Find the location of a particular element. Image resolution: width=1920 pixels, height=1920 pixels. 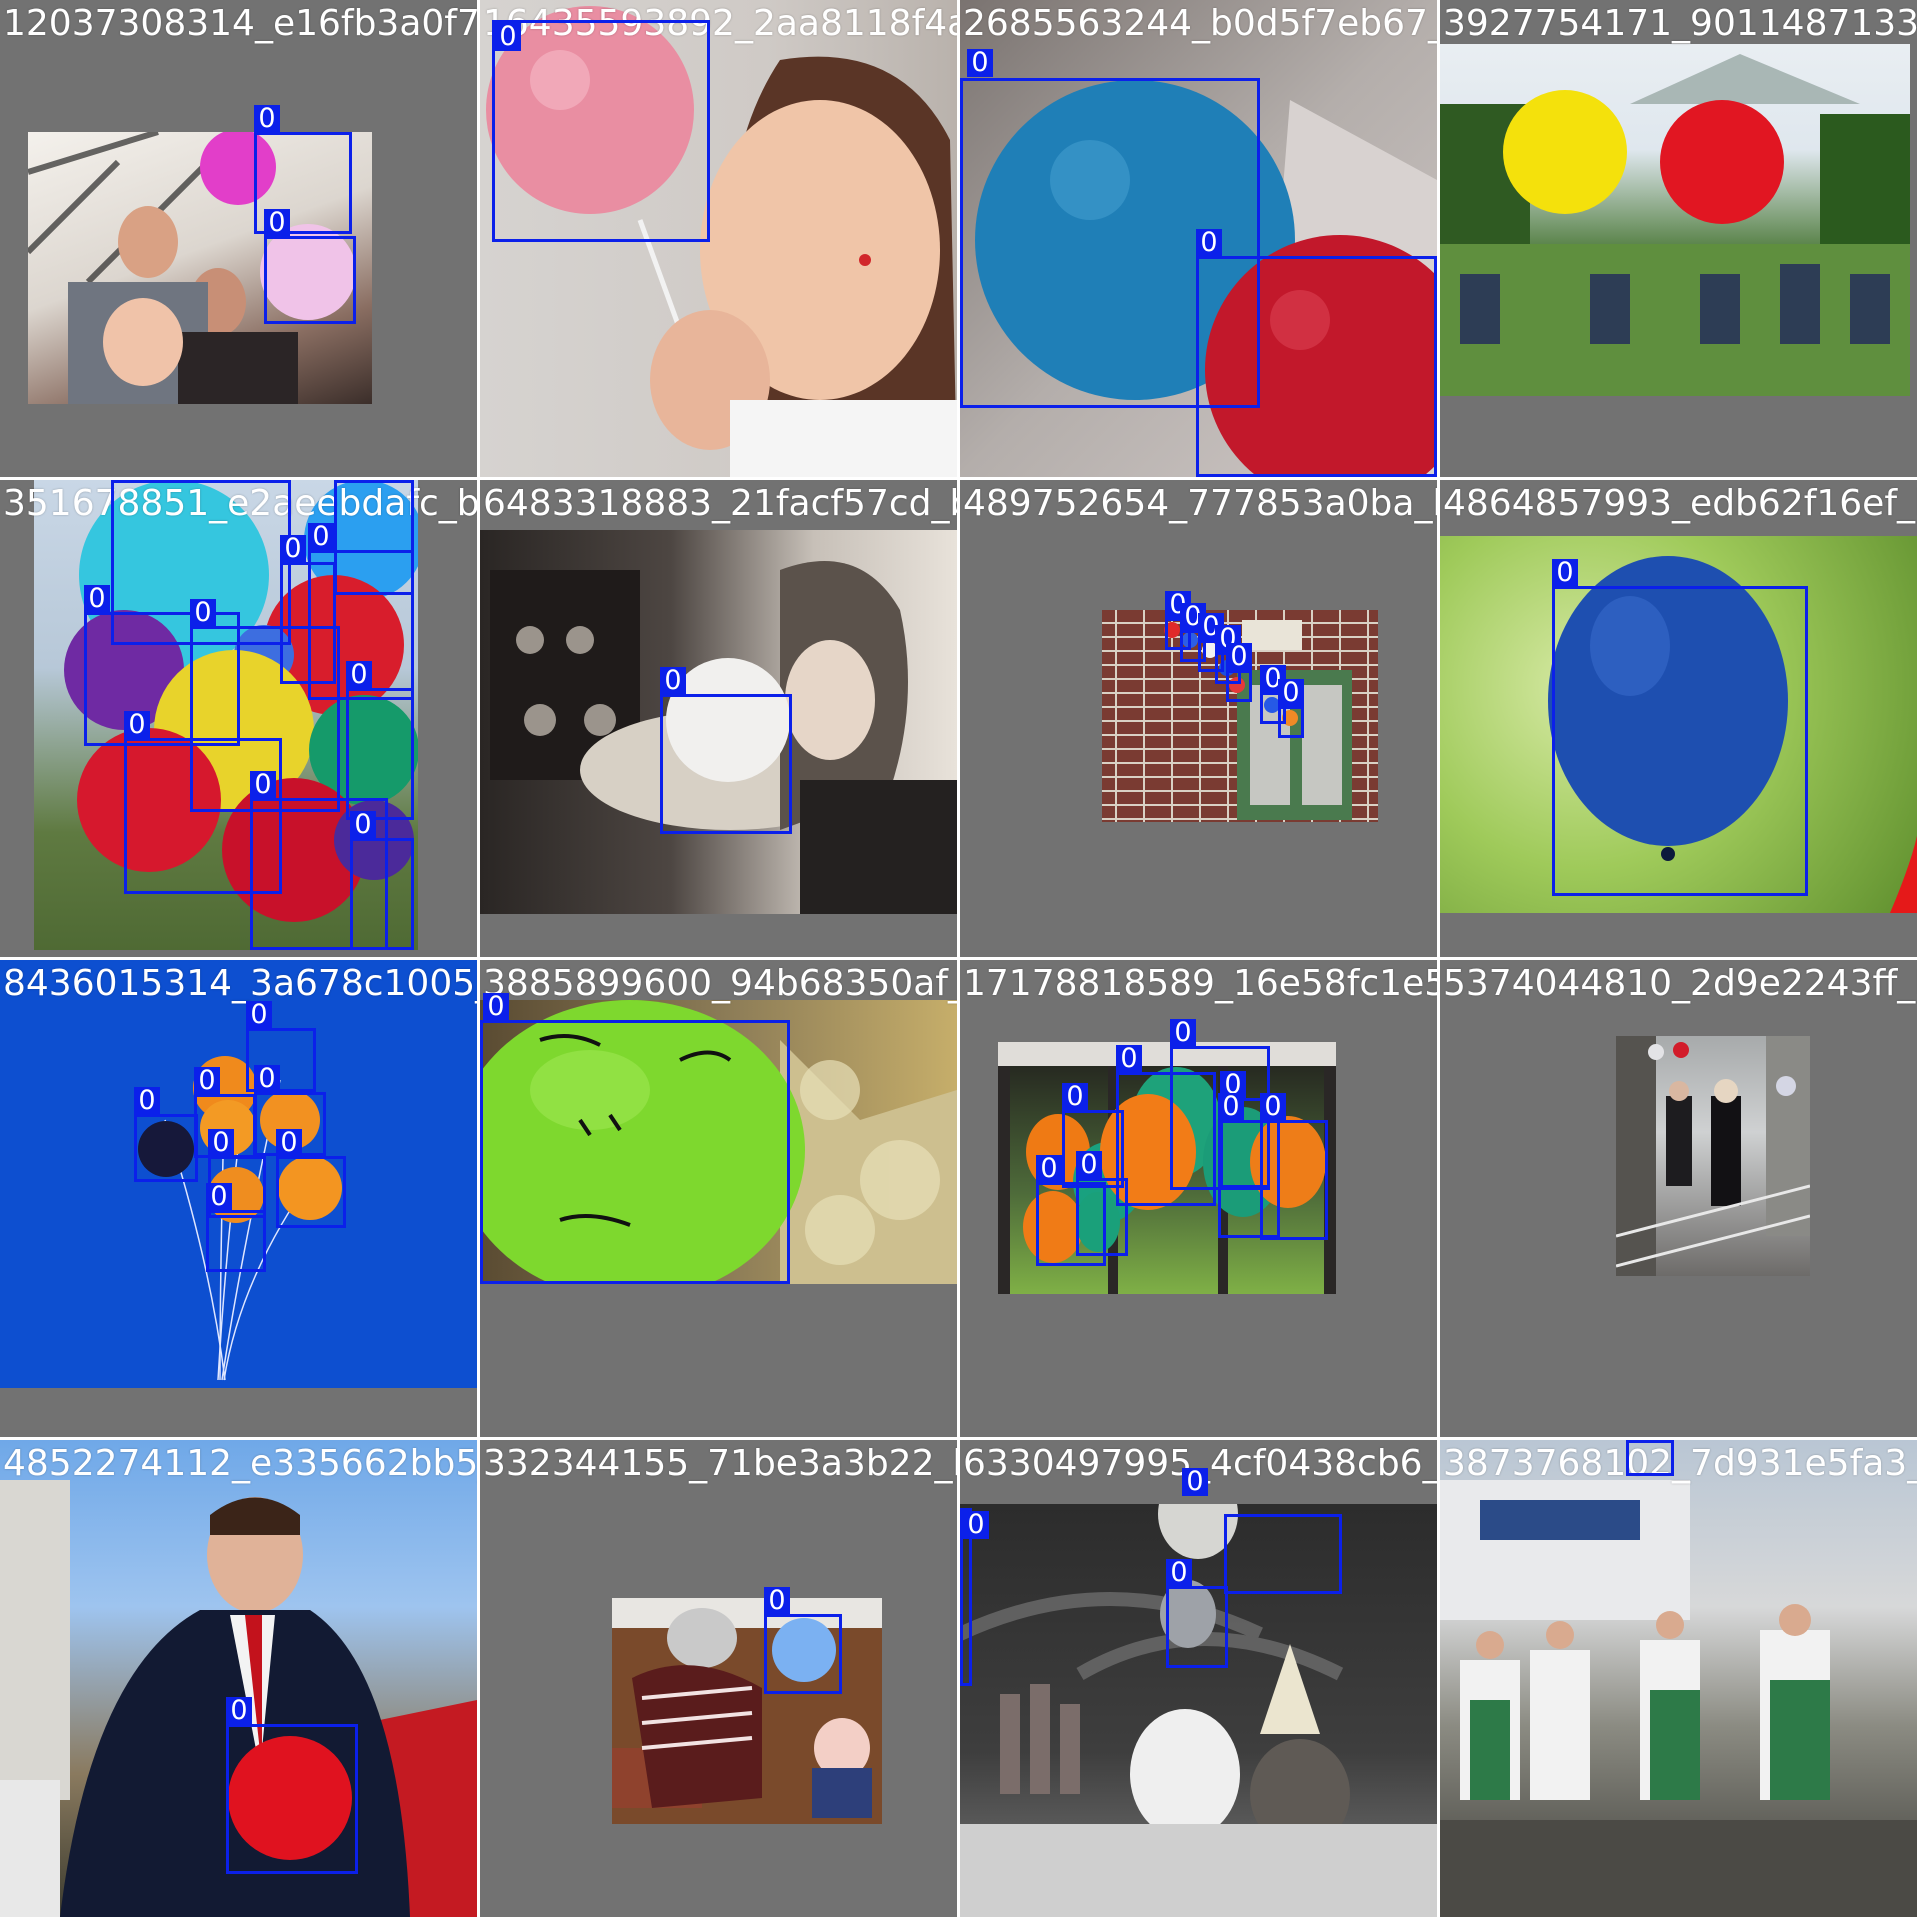

mosaic-tile: 489752654_777853a0ba_b.jpg 0 0 0 0 0 0 0 is located at coordinates (1198, 718).